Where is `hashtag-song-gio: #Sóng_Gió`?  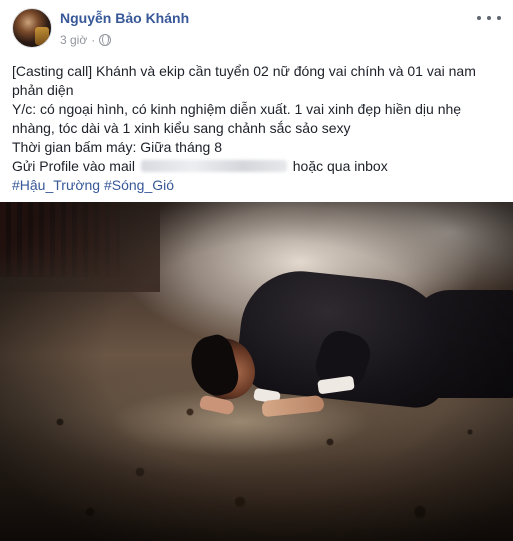
hashtag-song-gio: #Sóng_Gió is located at coordinates (139, 185).